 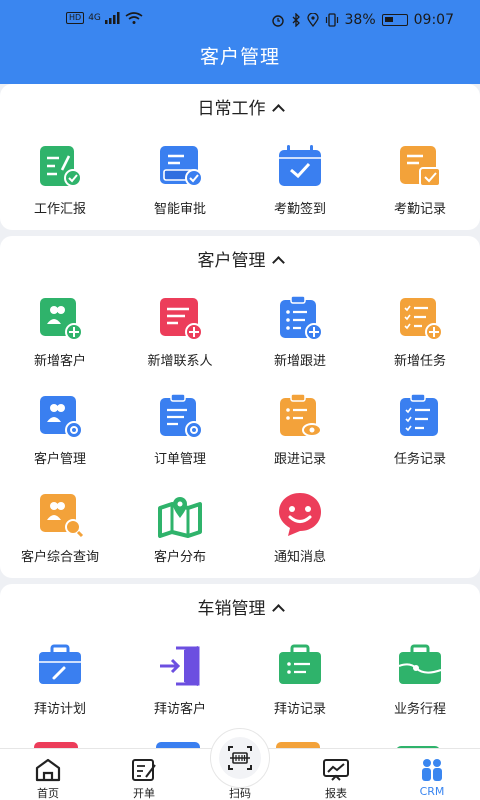 What do you see at coordinates (300, 664) in the screenshot?
I see `visit-record-icon` at bounding box center [300, 664].